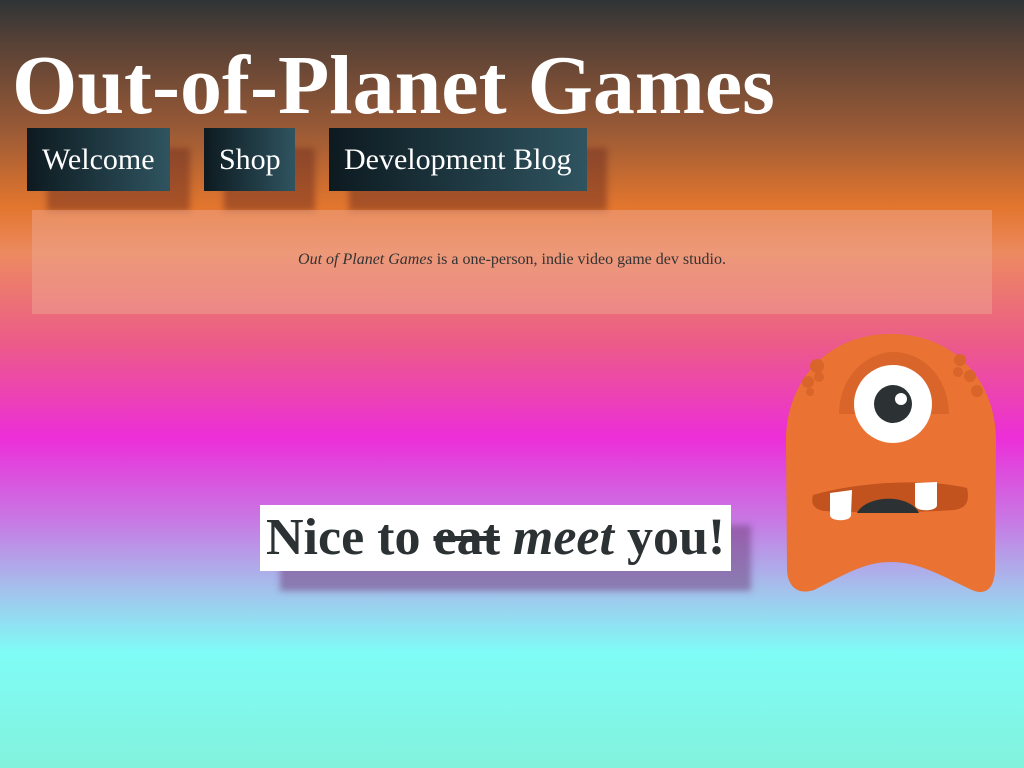 This screenshot has width=1024, height=768. Describe the element at coordinates (249, 159) in the screenshot. I see `nav-shop: Shop` at that location.